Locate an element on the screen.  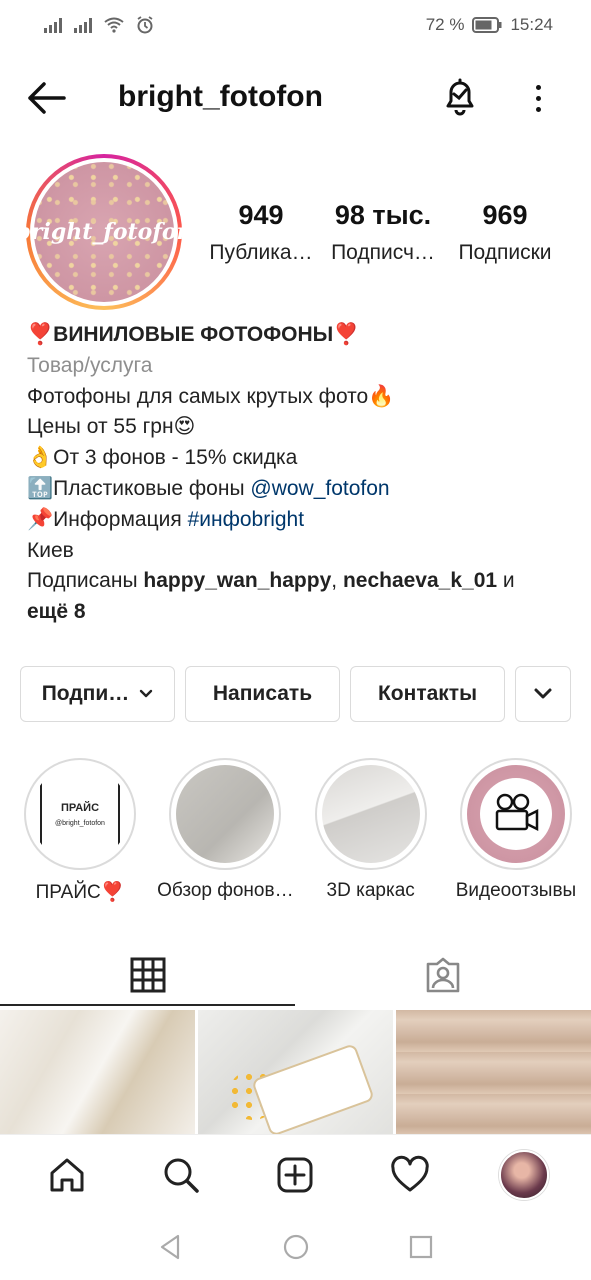
followed-user-2: nechaeva_k_01 is located at coordinates (420, 581).